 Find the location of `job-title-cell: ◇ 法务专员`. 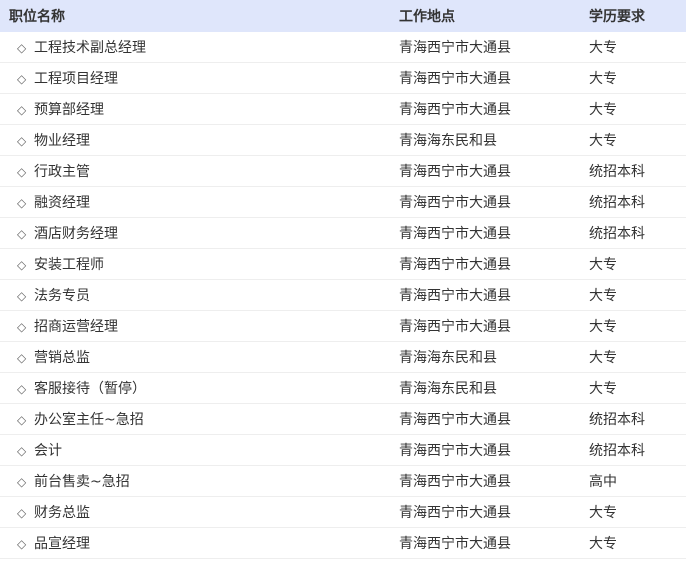

job-title-cell: ◇ 法务专员 is located at coordinates (199, 295).